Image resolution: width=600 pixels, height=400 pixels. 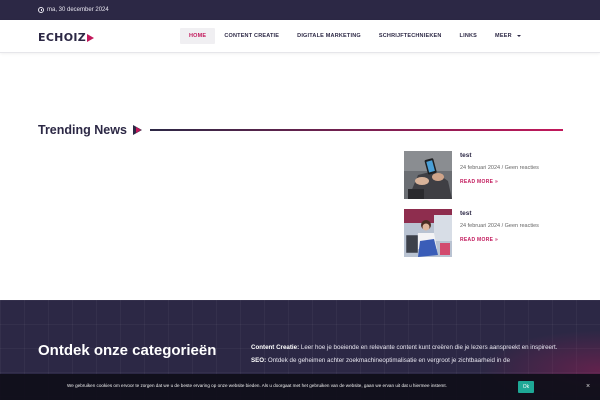 I want to click on nav-item-meer-label: MEER, so click(x=503, y=36).